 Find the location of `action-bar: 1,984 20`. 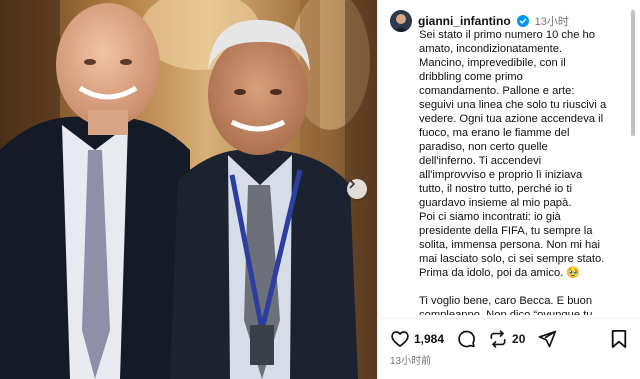

action-bar: 1,984 20 is located at coordinates (473, 339).